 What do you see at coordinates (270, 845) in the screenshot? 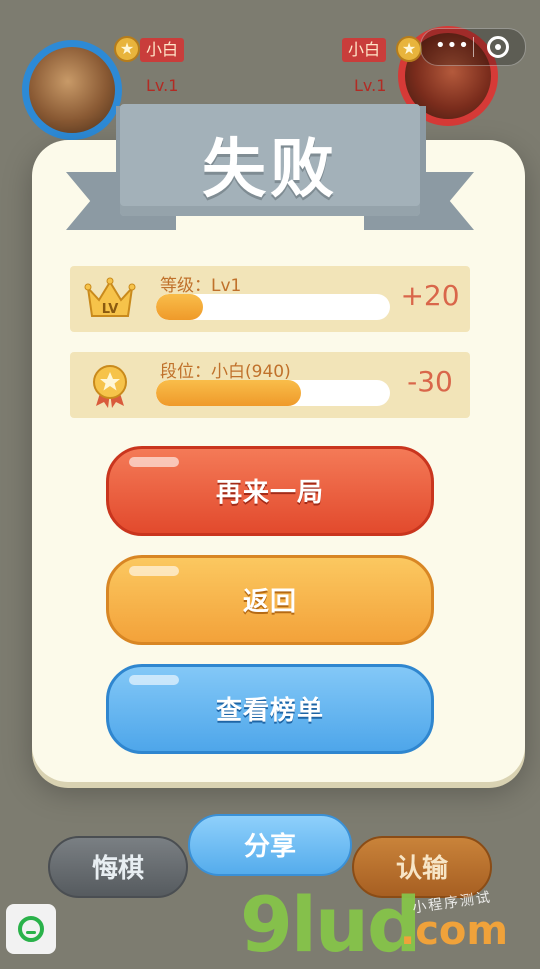
I see `share-button: 分享` at bounding box center [270, 845].